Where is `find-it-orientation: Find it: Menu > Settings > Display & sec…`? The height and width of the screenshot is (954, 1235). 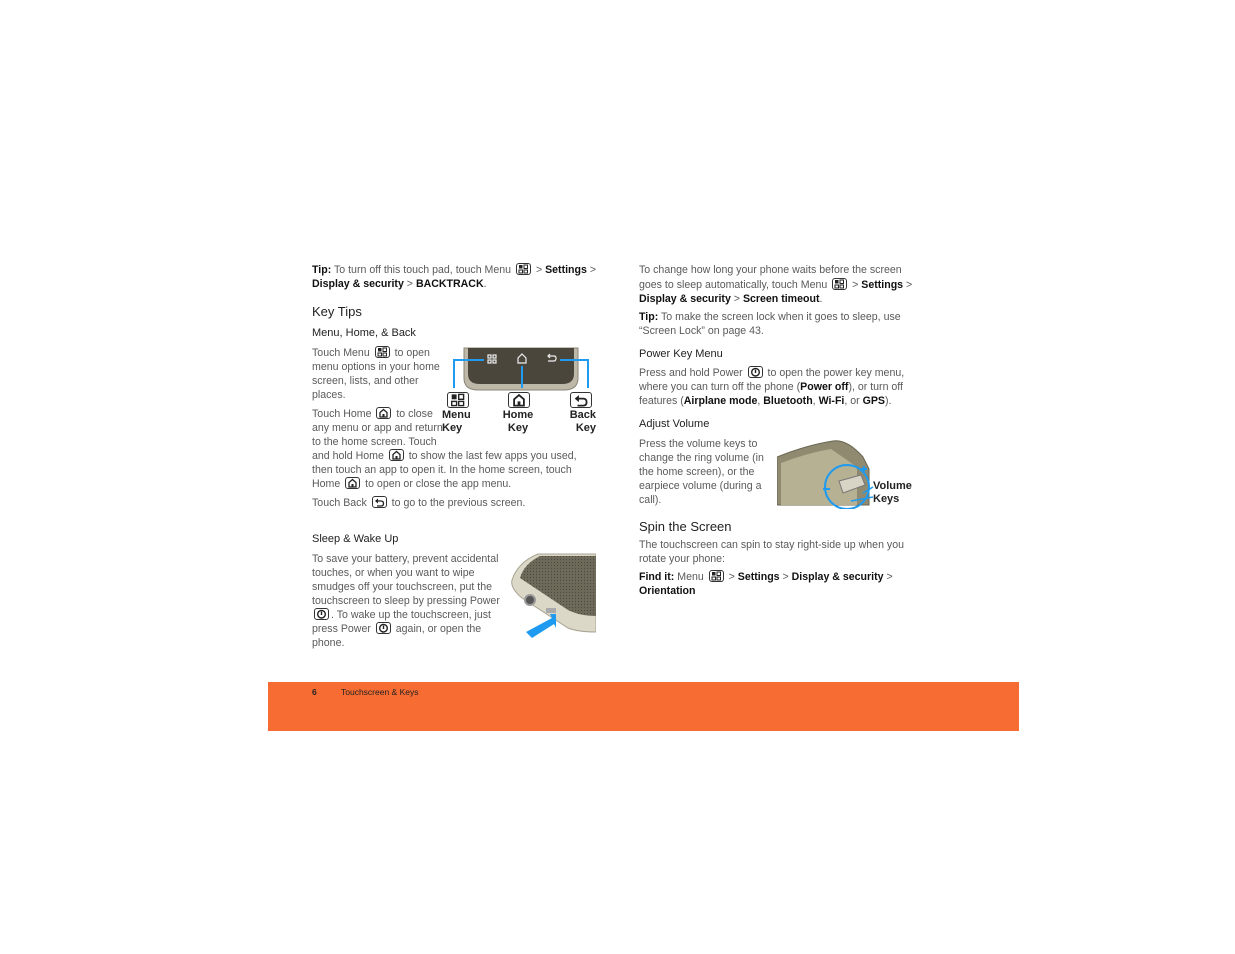
find-it-orientation: Find it: Menu > Settings > Display & sec… is located at coordinates (781, 584).